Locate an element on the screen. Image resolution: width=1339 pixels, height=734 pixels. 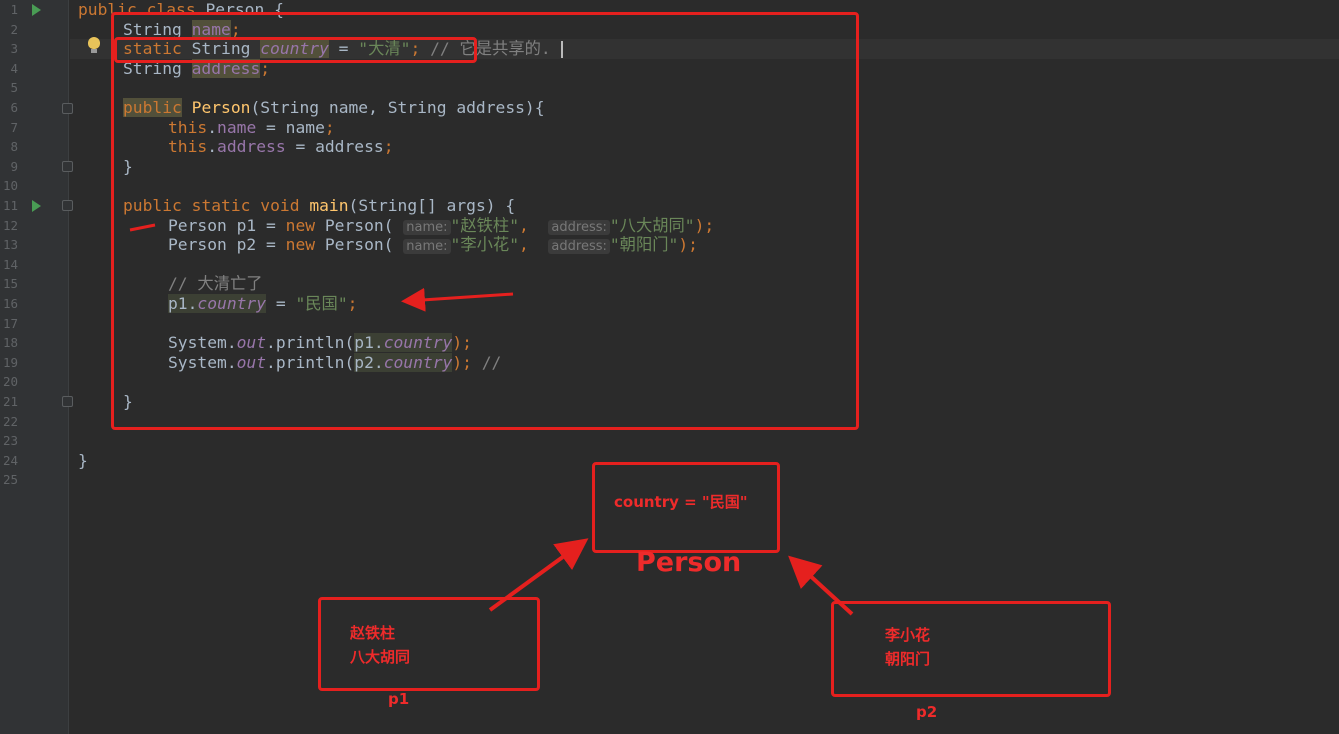
arrow-to-p1-line is located at coordinates (142, 227).